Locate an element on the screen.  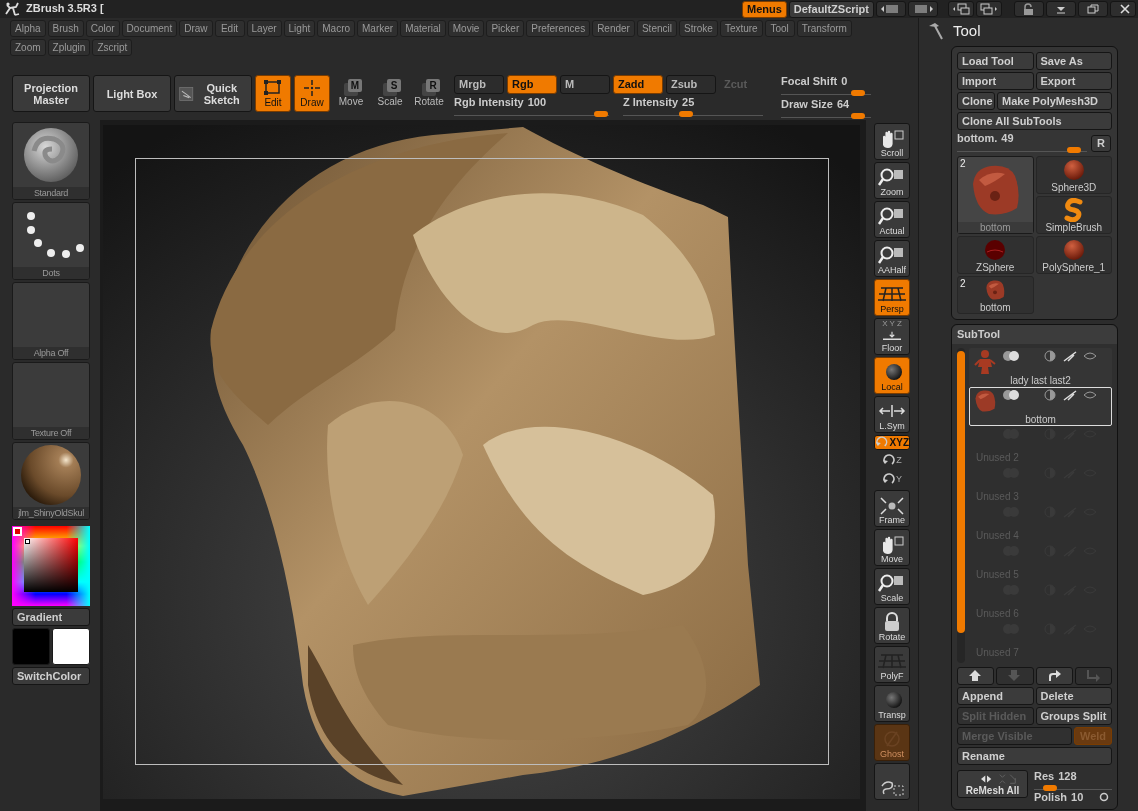
menu-item: Texture is located at coordinates (741, 28).